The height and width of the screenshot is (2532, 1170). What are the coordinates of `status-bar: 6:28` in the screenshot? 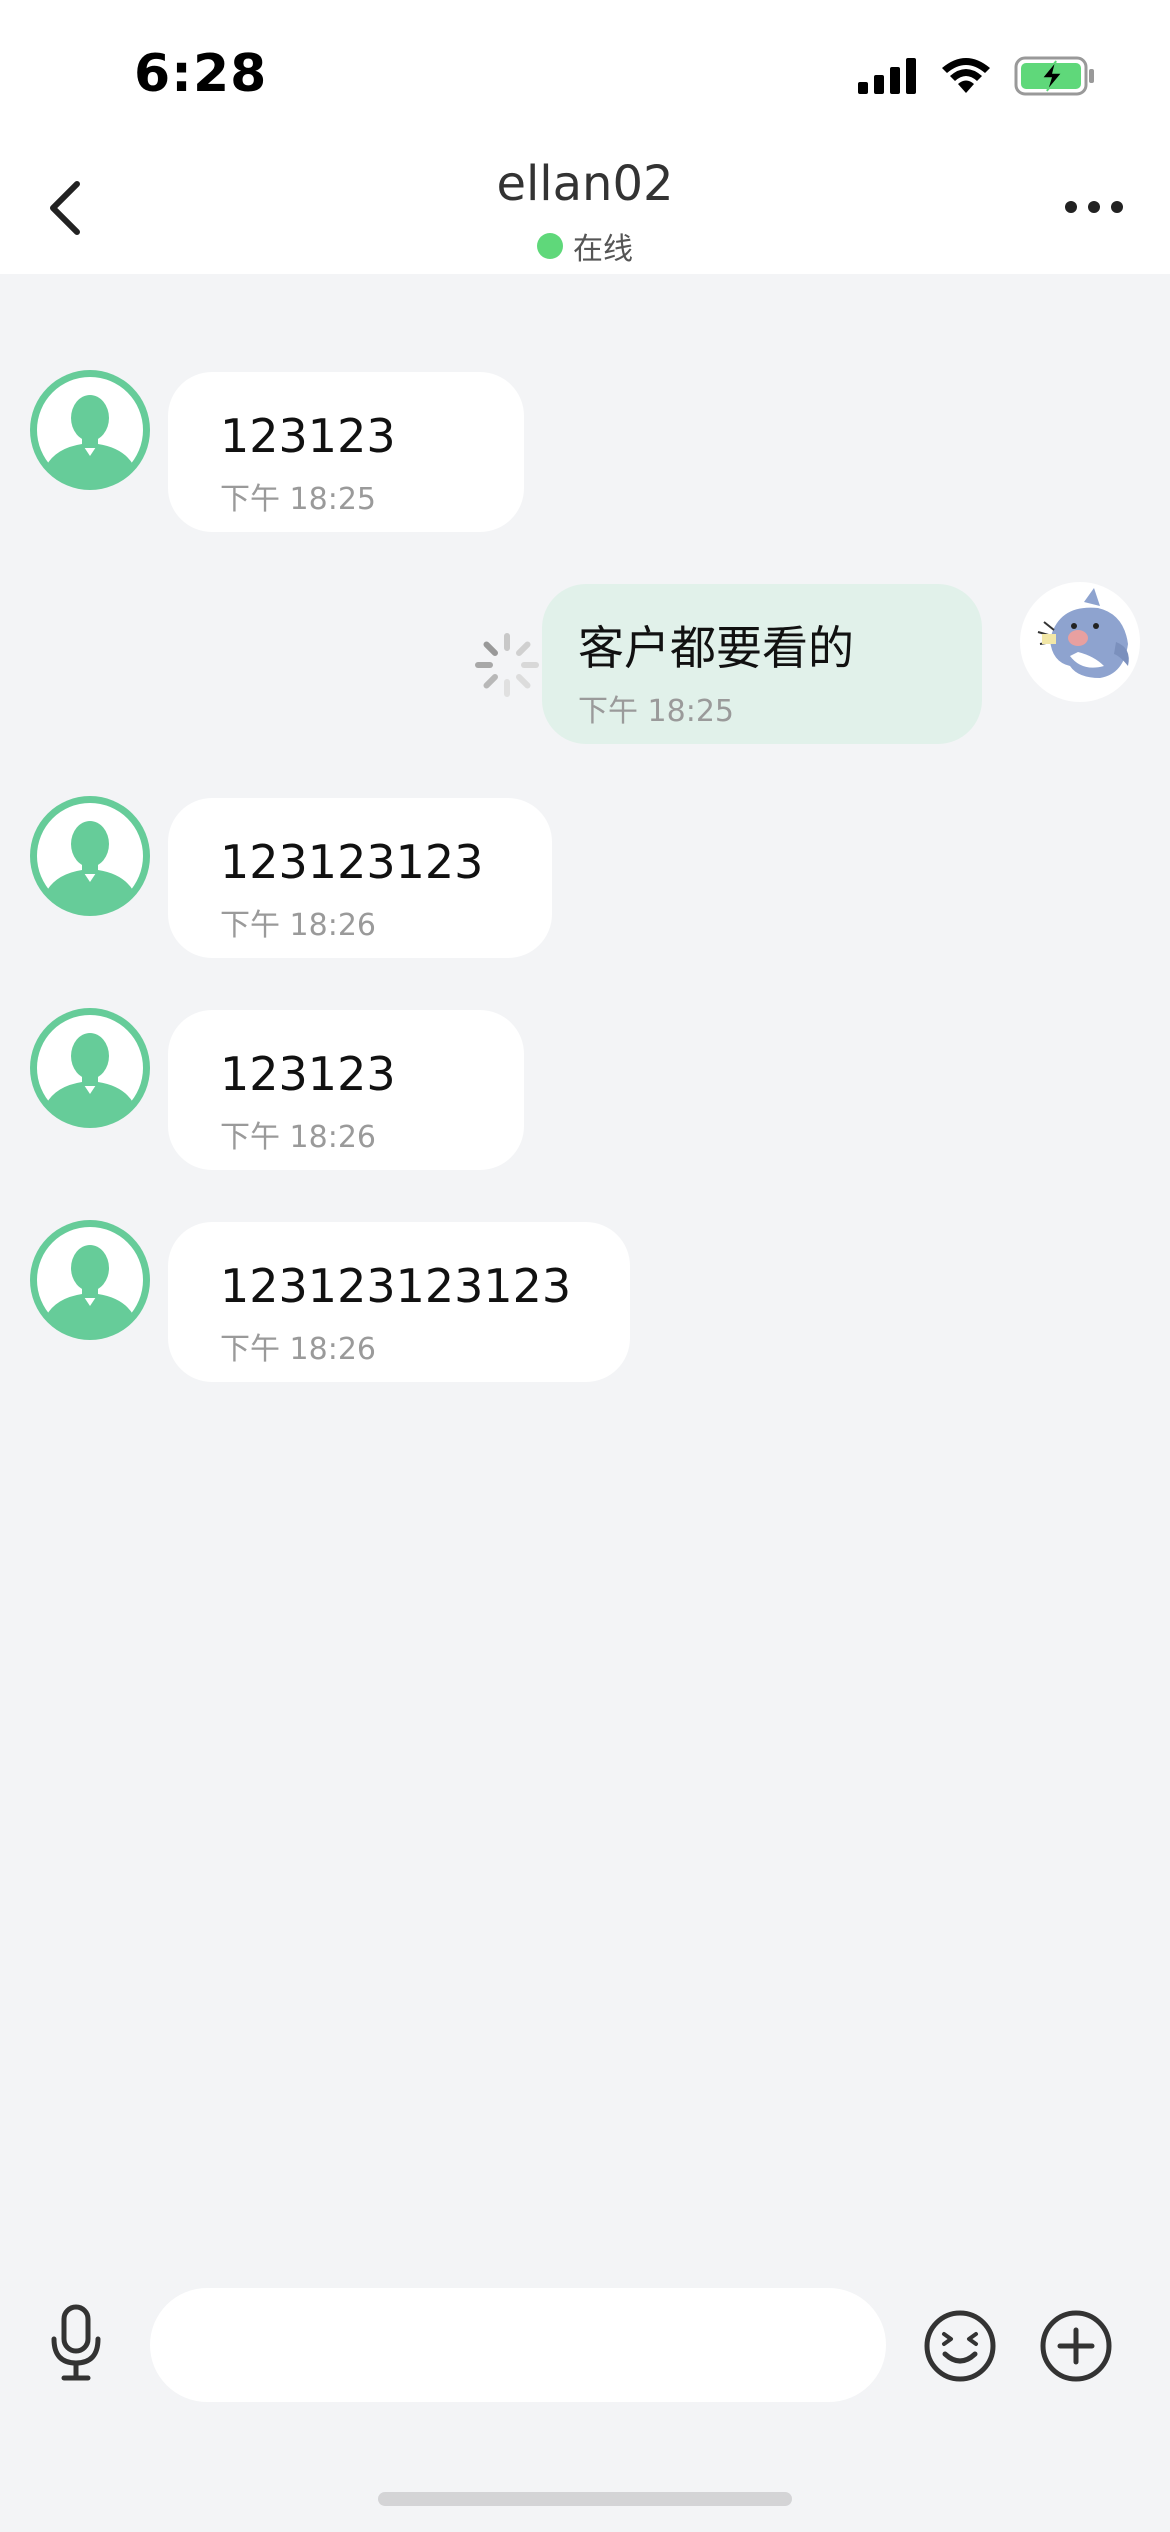 It's located at (585, 75).